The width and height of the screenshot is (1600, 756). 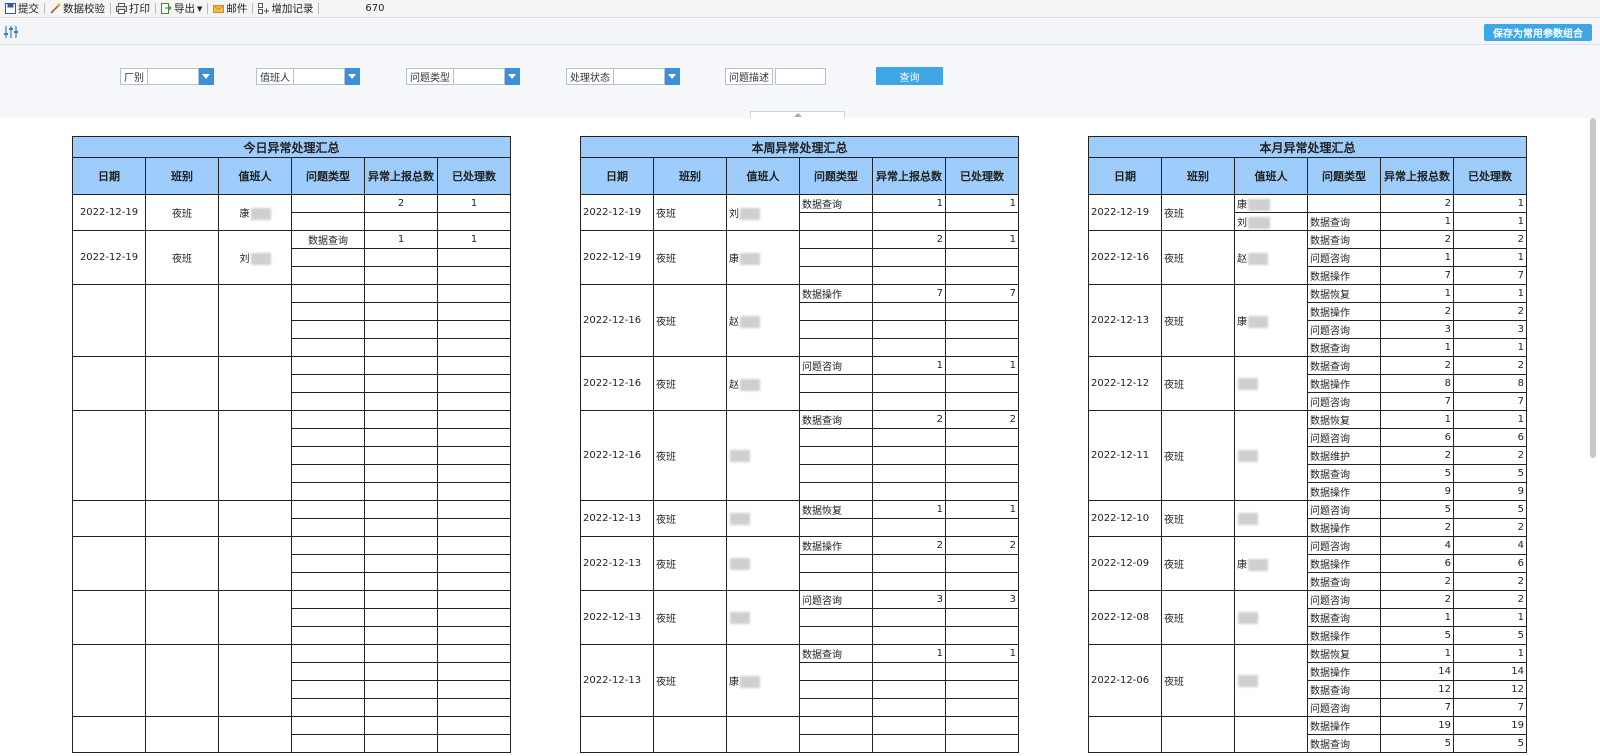 What do you see at coordinates (800, 76) in the screenshot?
I see `issue-desc-input` at bounding box center [800, 76].